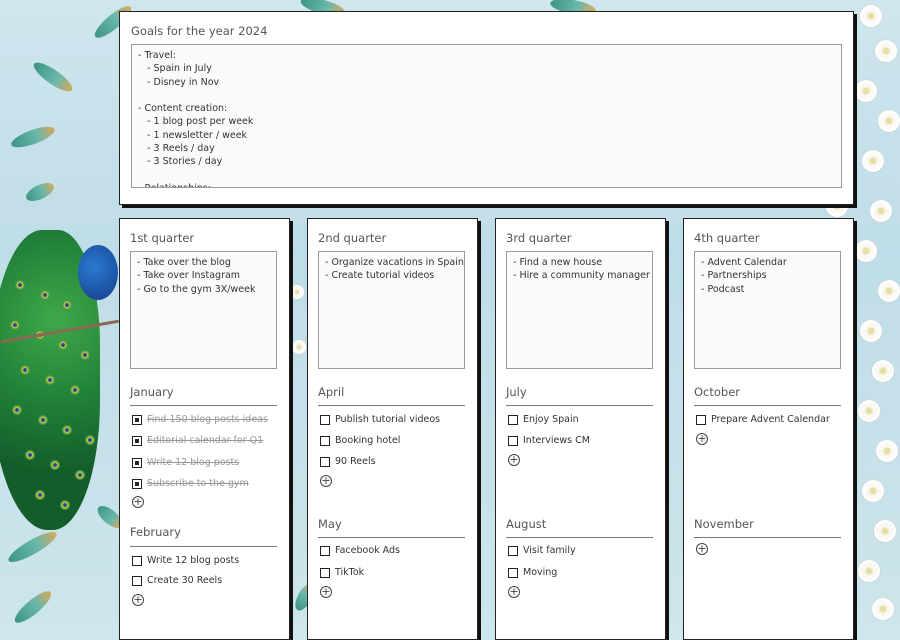 This screenshot has height=640, width=900. I want to click on todo-item: Facebook Ads, so click(360, 550).